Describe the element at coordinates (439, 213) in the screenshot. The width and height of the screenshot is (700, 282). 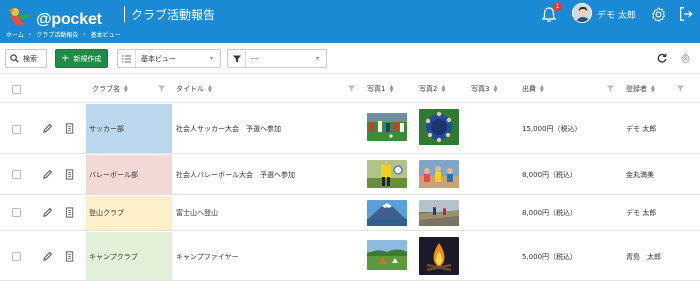
I see `hikers-trail-photo-icon` at that location.